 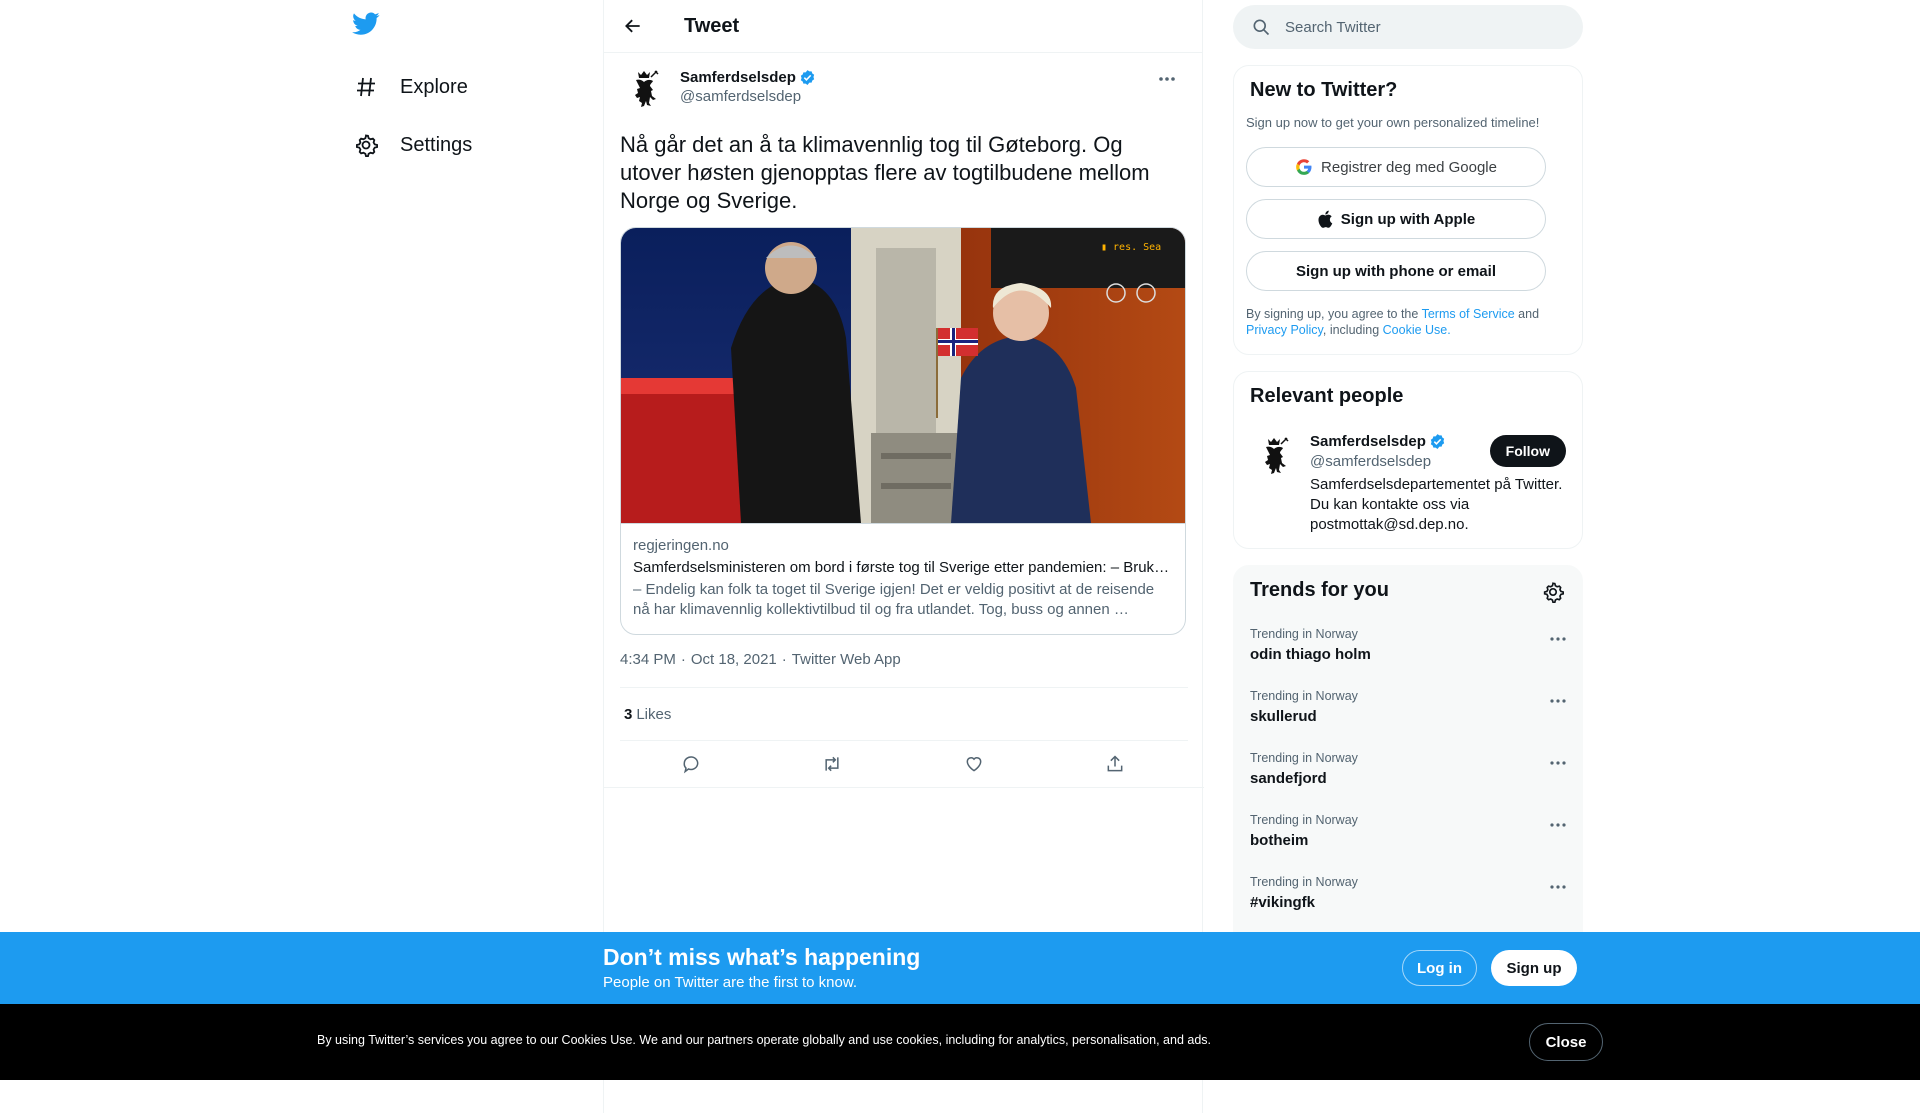 I want to click on svg-text: ▮ res. Sea, so click(x=1131, y=247).